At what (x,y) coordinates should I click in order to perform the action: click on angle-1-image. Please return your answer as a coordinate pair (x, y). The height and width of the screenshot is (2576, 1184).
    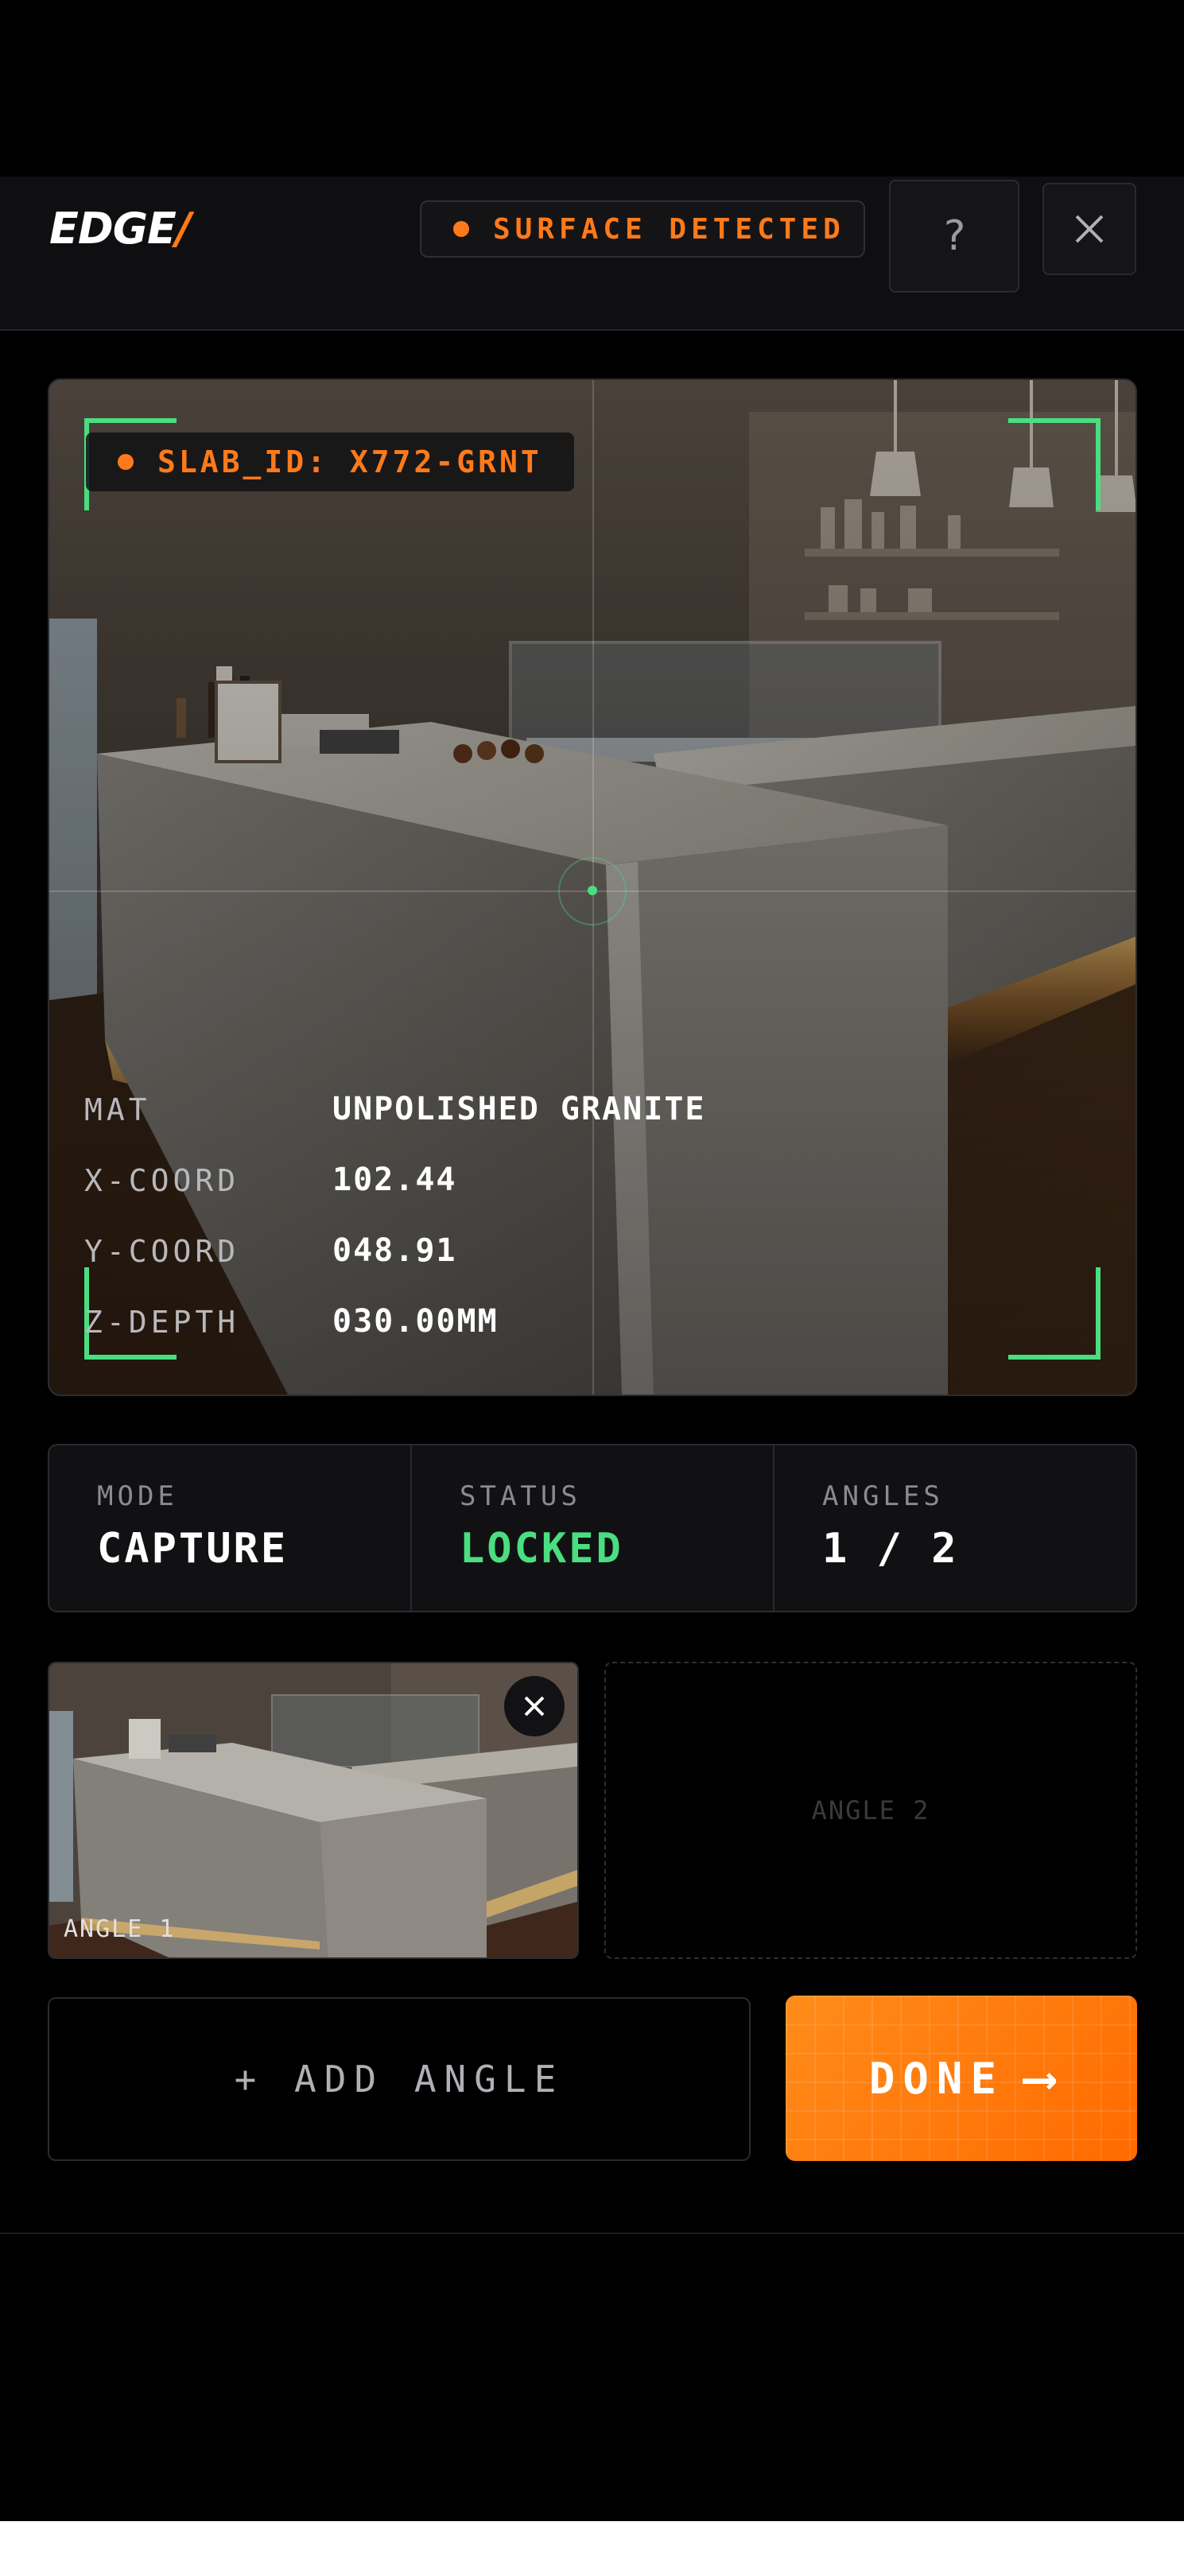
    Looking at the image, I should click on (313, 1810).